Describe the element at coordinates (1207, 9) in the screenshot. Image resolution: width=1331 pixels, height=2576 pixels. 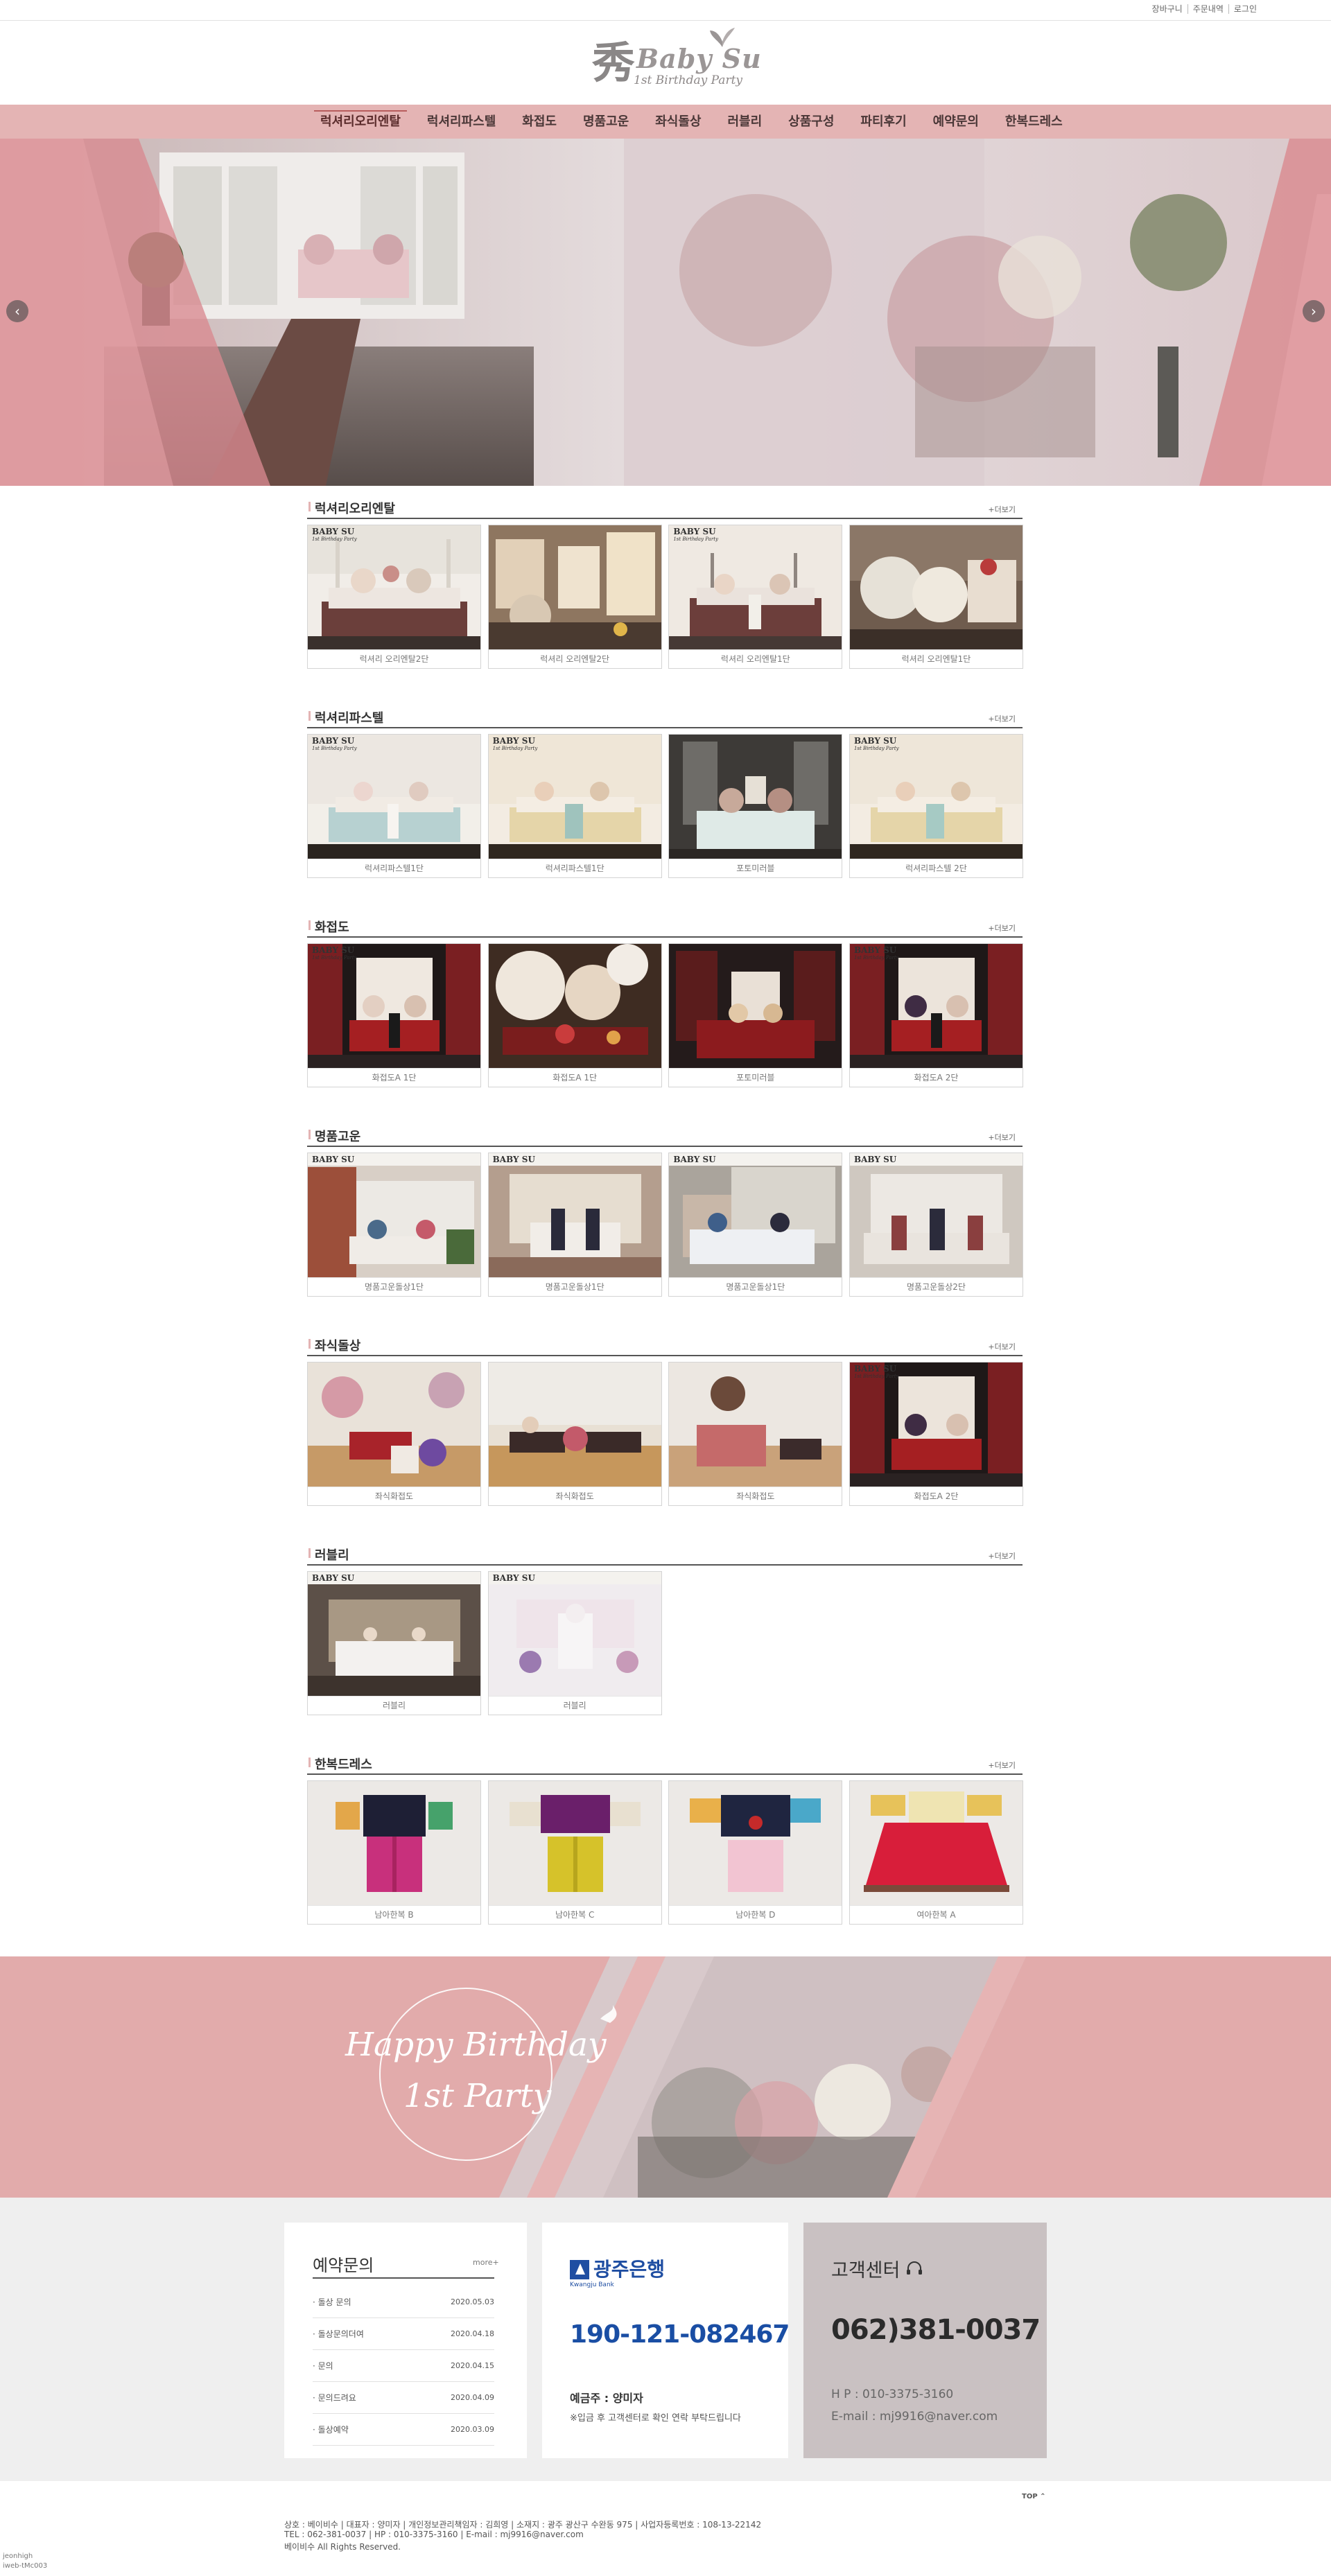
I see `order-history-link: 주문내역` at that location.